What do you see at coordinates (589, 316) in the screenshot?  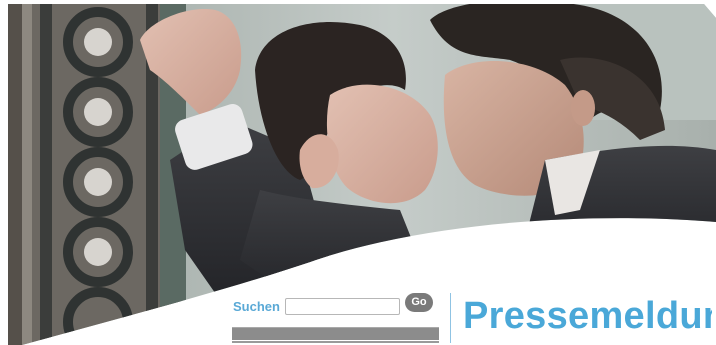 I see `page-title: Pressemeldun` at bounding box center [589, 316].